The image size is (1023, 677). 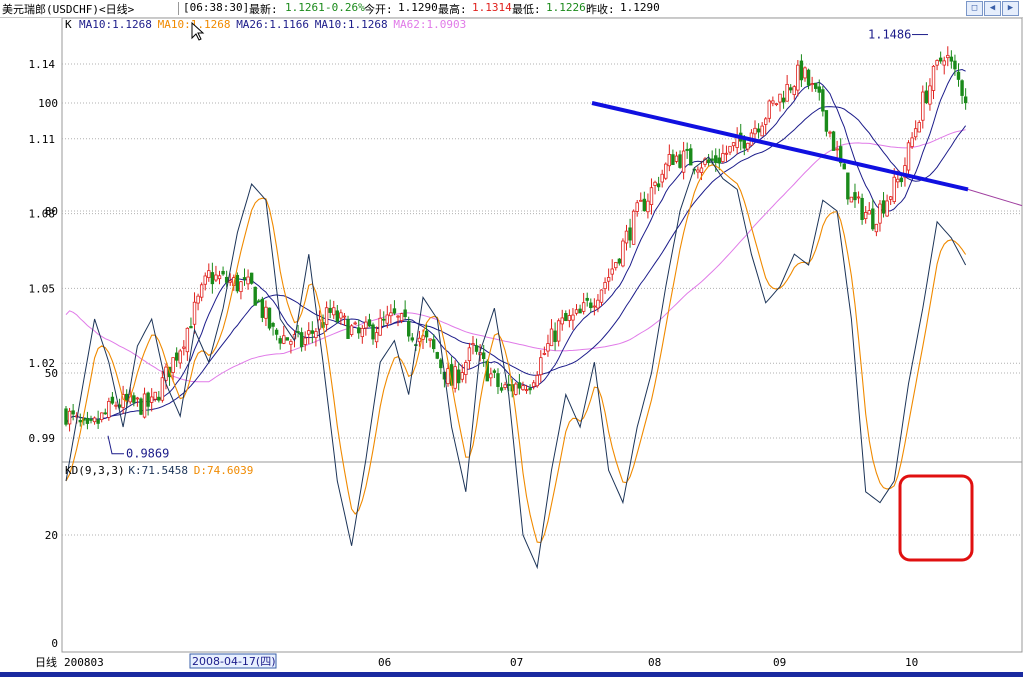 What do you see at coordinates (429, 24) in the screenshot?
I see `price-legend-item: MA62:1.0903` at bounding box center [429, 24].